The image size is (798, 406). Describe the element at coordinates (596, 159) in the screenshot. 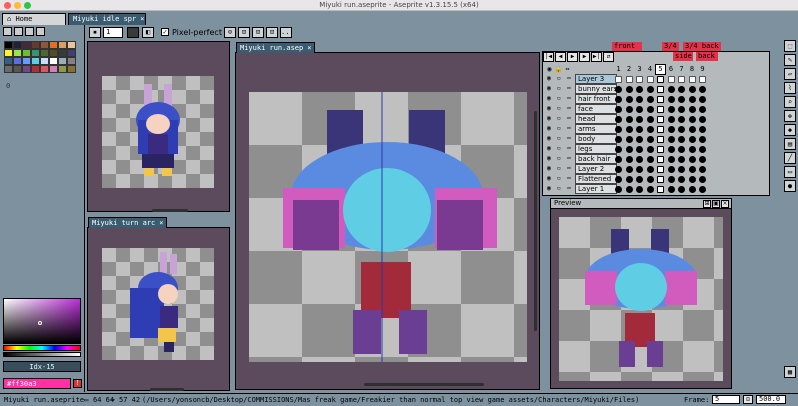

I see `layer-name: back hair` at that location.